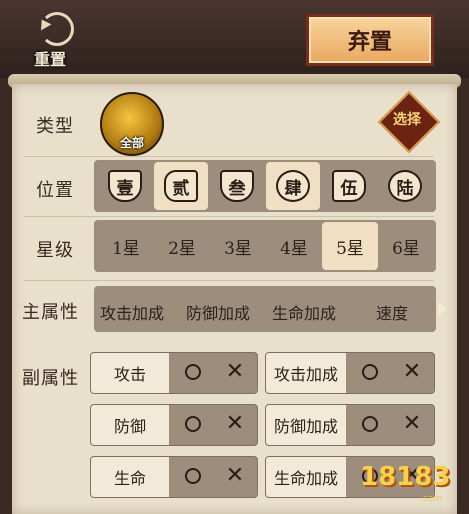 The width and height of the screenshot is (469, 514). What do you see at coordinates (306, 425) in the screenshot?
I see `sub-attr-name: 防御加成` at bounding box center [306, 425].